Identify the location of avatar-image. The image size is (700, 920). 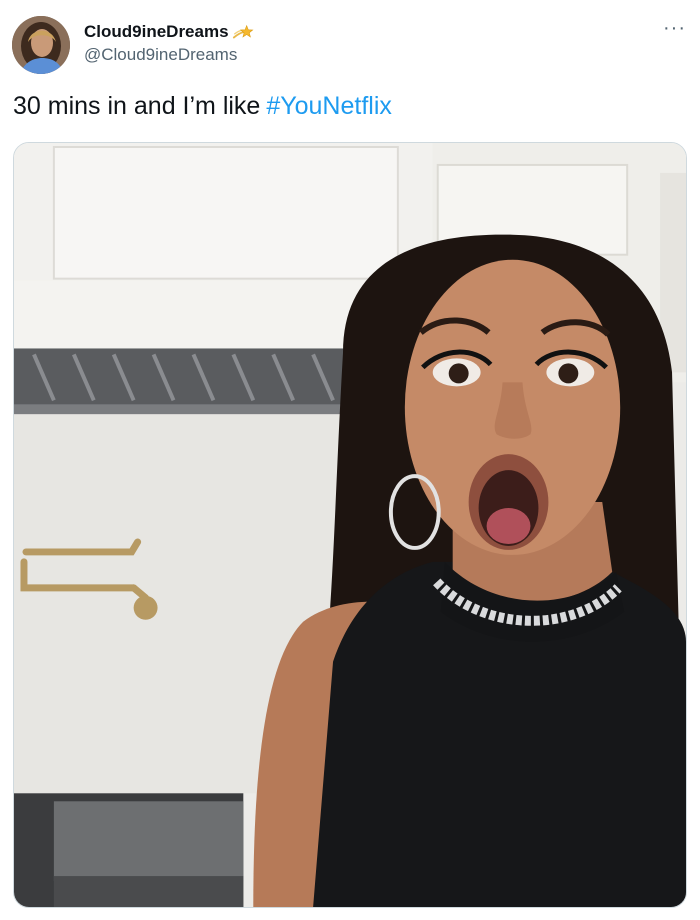
(41, 45).